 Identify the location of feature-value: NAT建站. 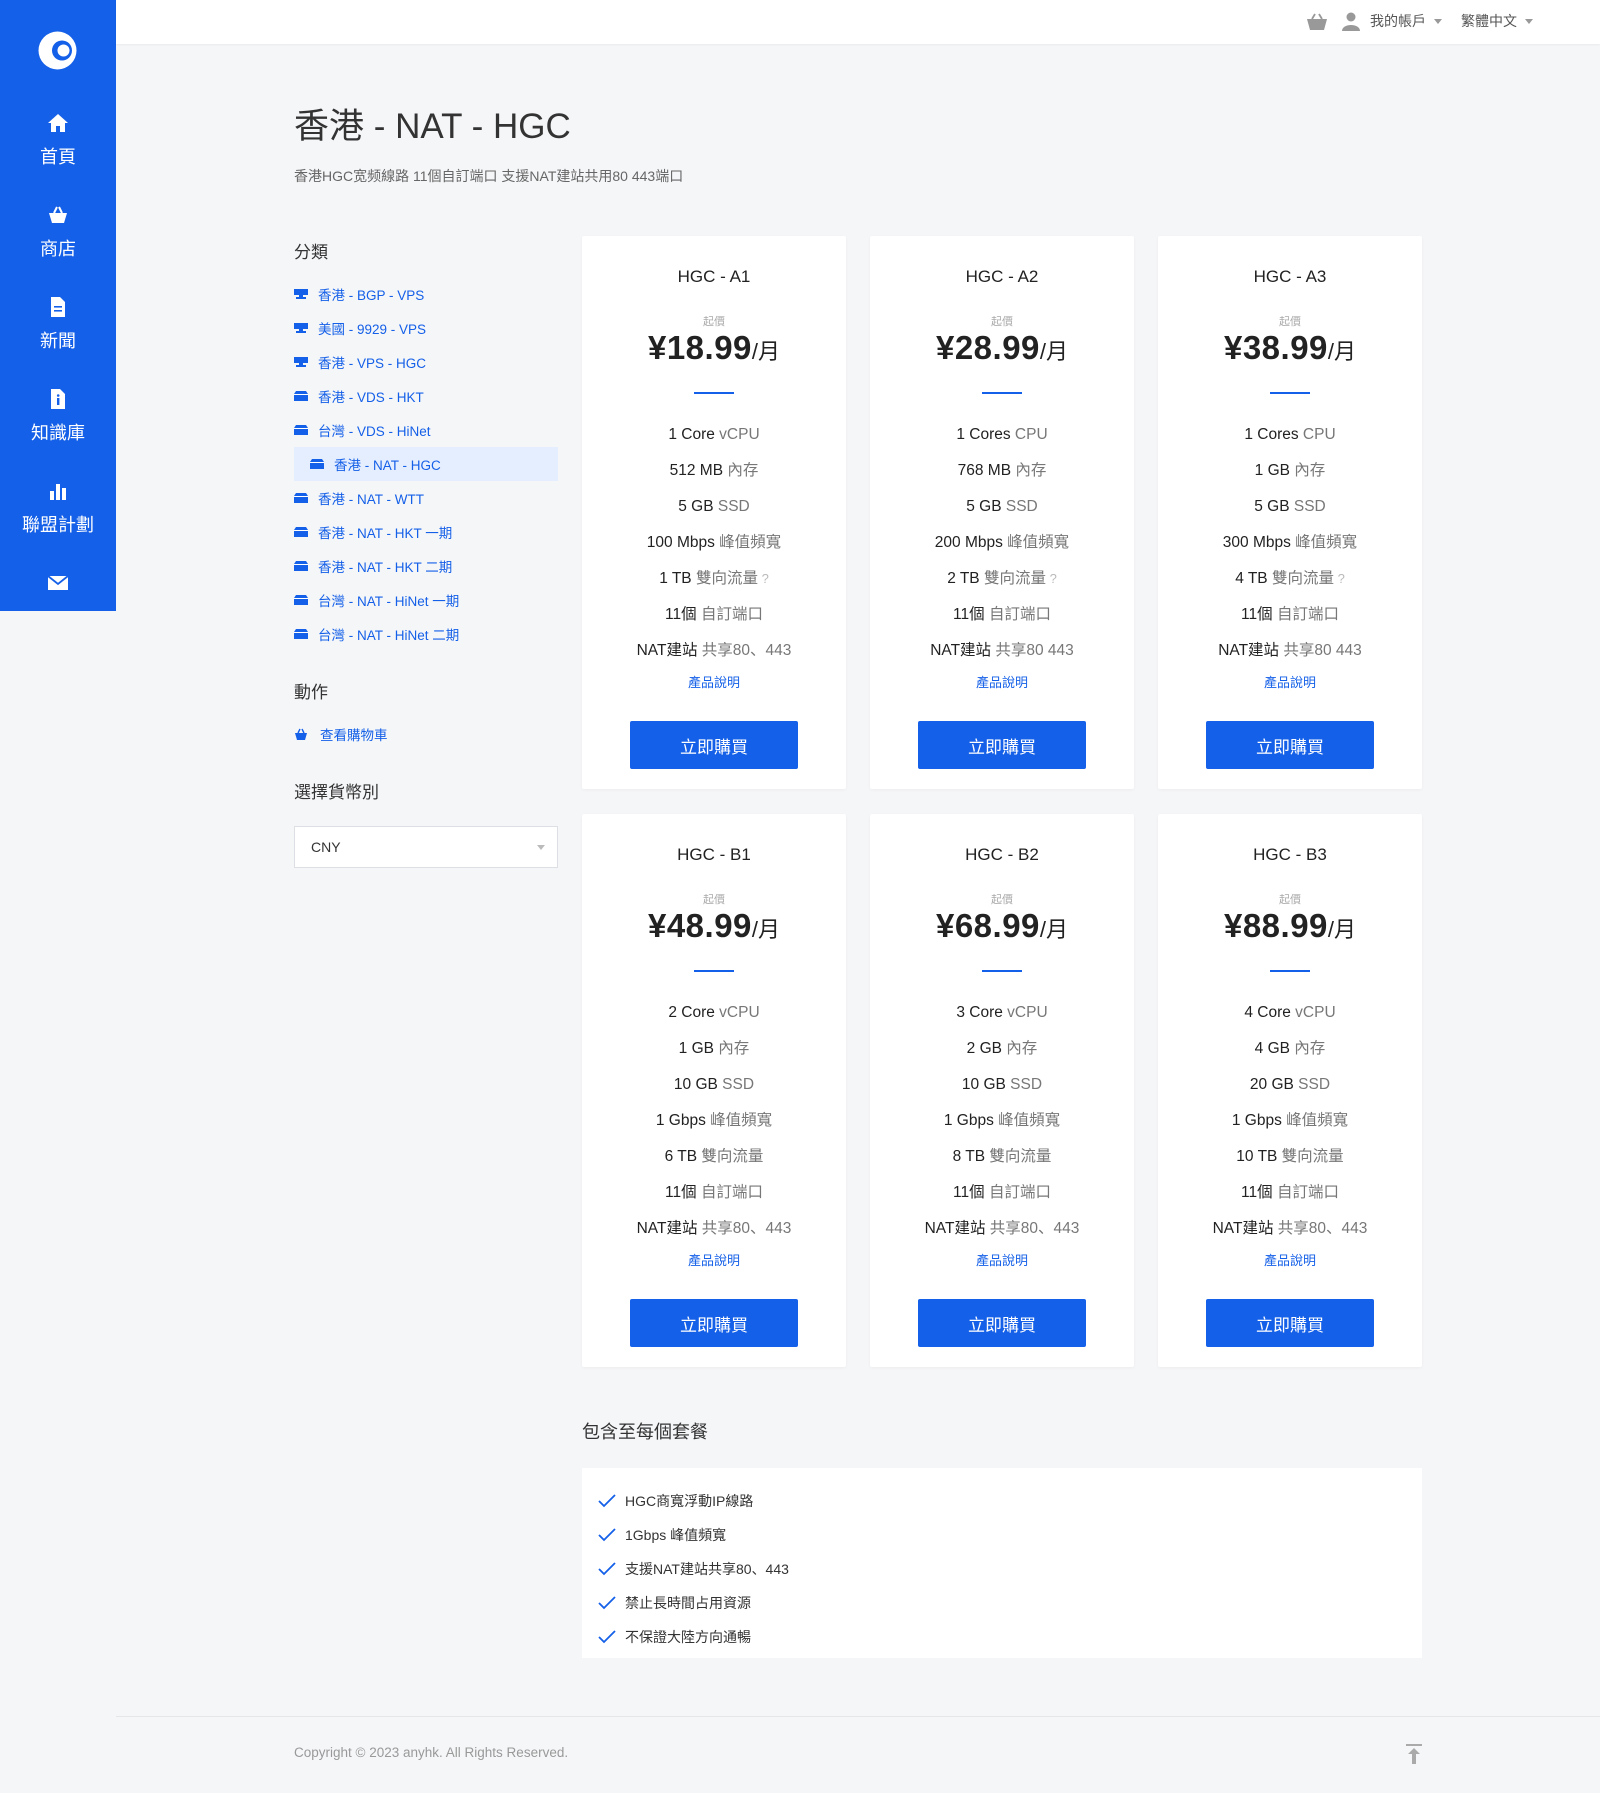
(1249, 650).